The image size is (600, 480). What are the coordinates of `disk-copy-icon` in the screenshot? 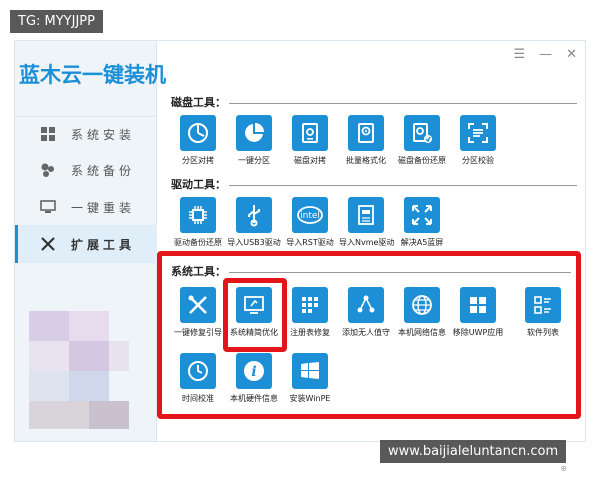 It's located at (310, 133).